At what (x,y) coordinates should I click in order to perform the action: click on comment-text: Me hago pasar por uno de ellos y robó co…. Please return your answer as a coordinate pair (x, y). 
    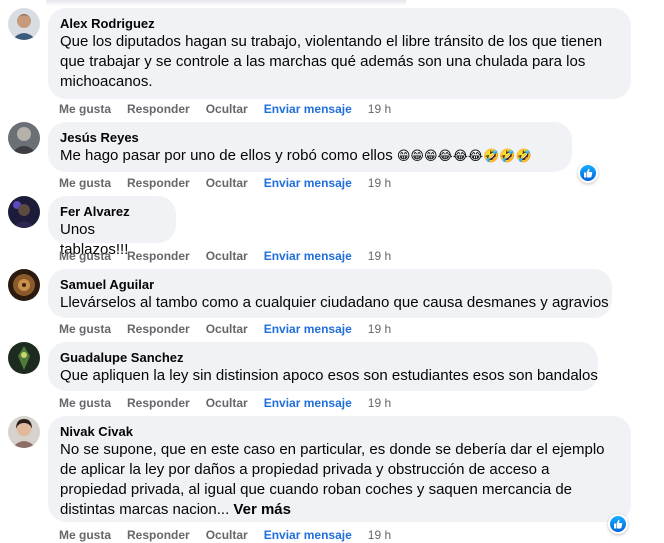
    Looking at the image, I should click on (296, 155).